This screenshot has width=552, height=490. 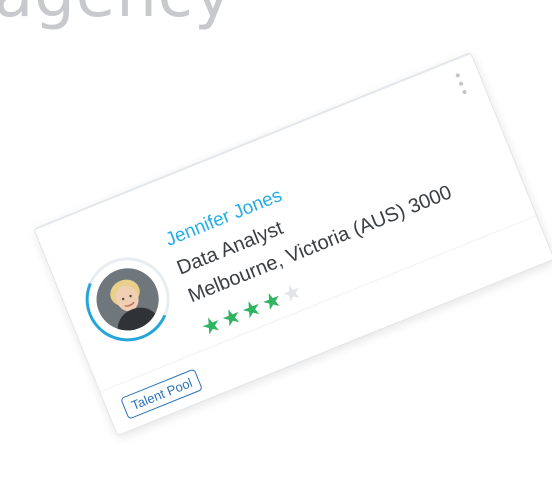 What do you see at coordinates (116, 16) in the screenshot?
I see `background-heading: agency` at bounding box center [116, 16].